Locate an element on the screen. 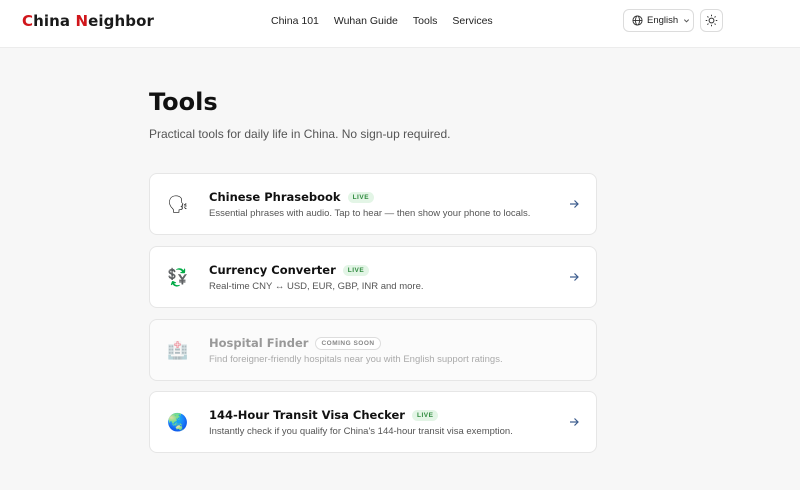 The image size is (800, 490). sun-icon is located at coordinates (711, 20).